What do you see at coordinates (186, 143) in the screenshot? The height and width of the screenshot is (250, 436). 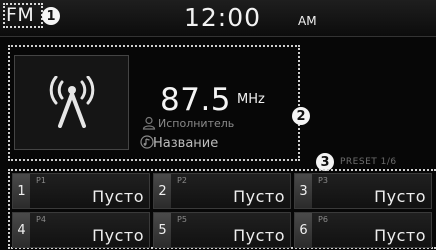 I see `song-title-label: Название` at bounding box center [186, 143].